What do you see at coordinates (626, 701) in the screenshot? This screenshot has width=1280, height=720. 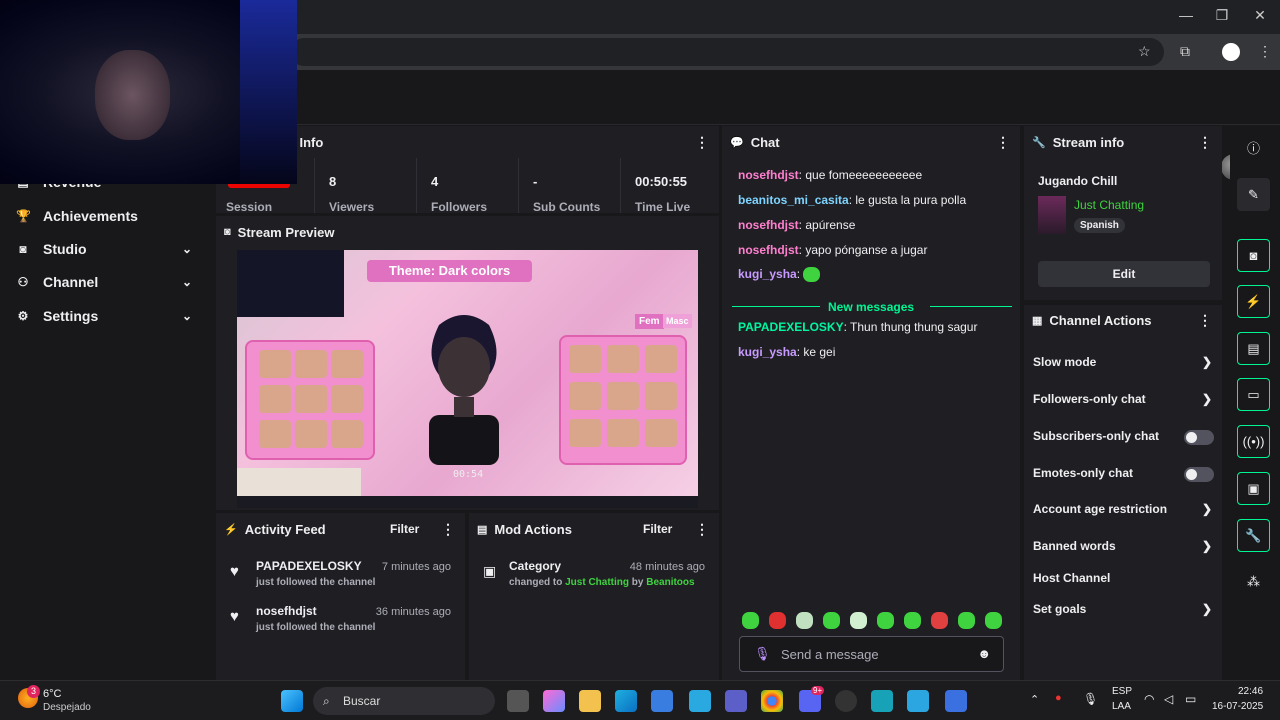 I see `edge-icon` at bounding box center [626, 701].